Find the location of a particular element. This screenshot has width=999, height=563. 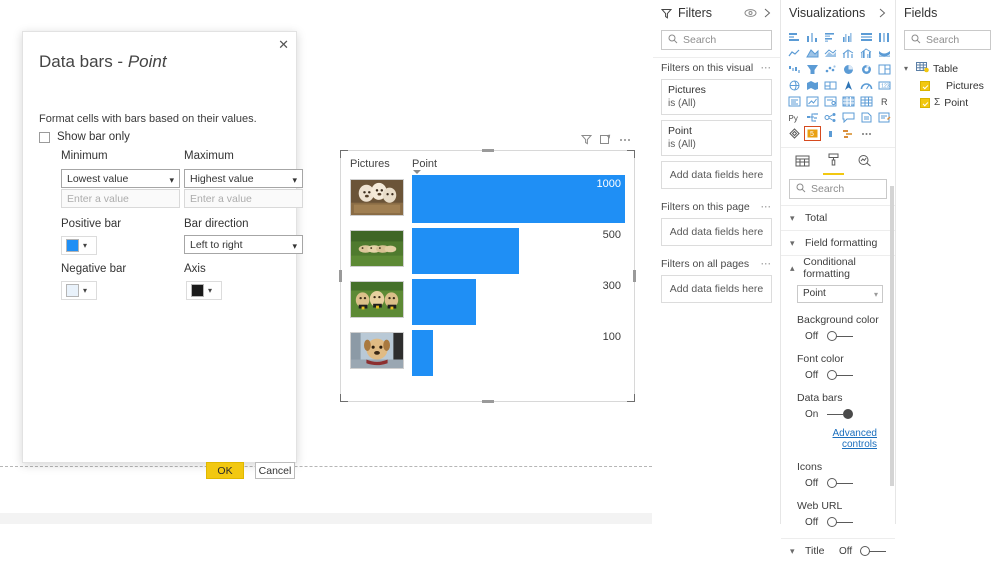

data-bars-toggle-row: On is located at coordinates (841, 414).